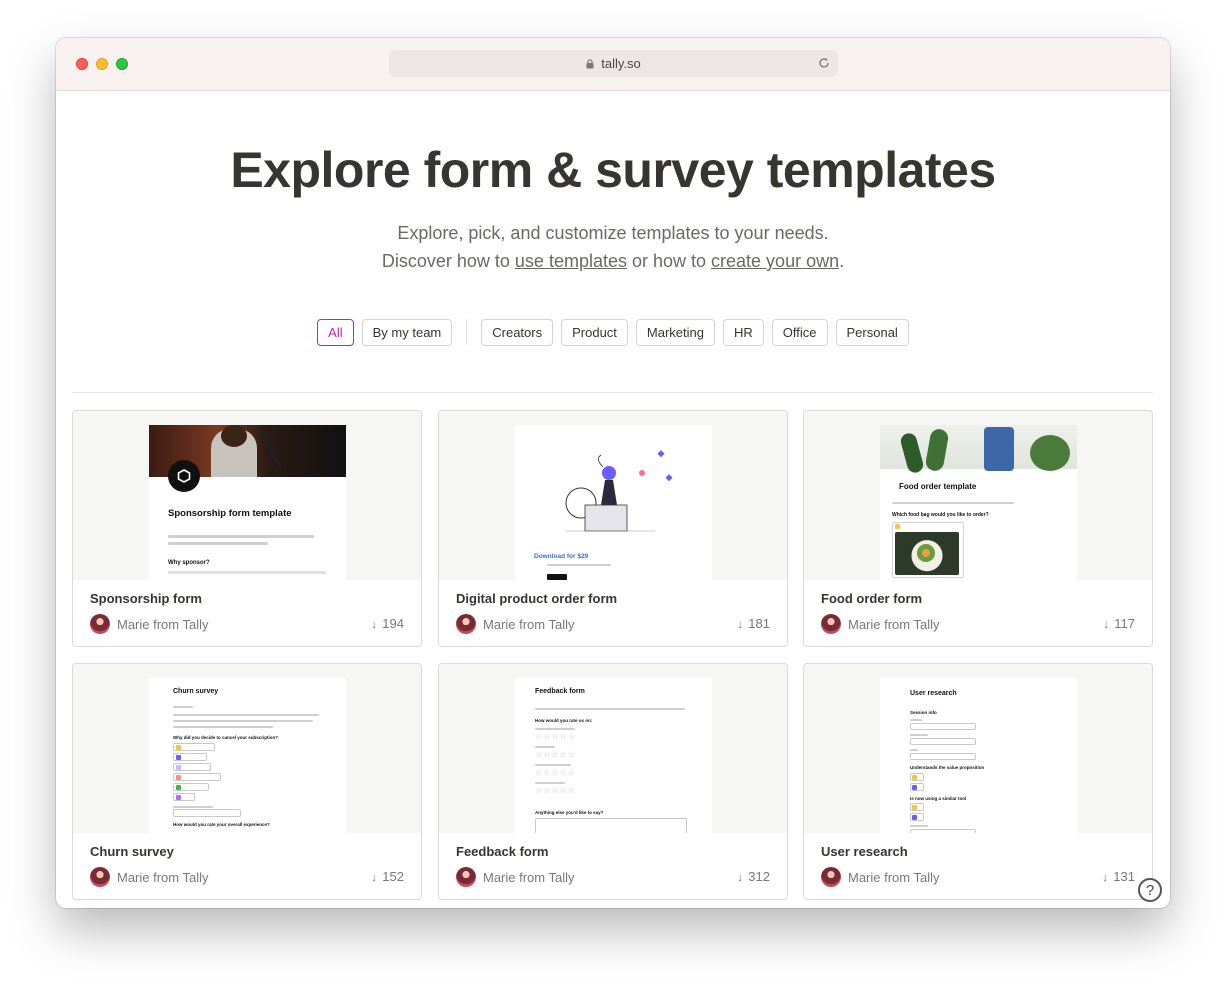 The width and height of the screenshot is (1226, 983). I want to click on card-title: Feedback form, so click(502, 851).